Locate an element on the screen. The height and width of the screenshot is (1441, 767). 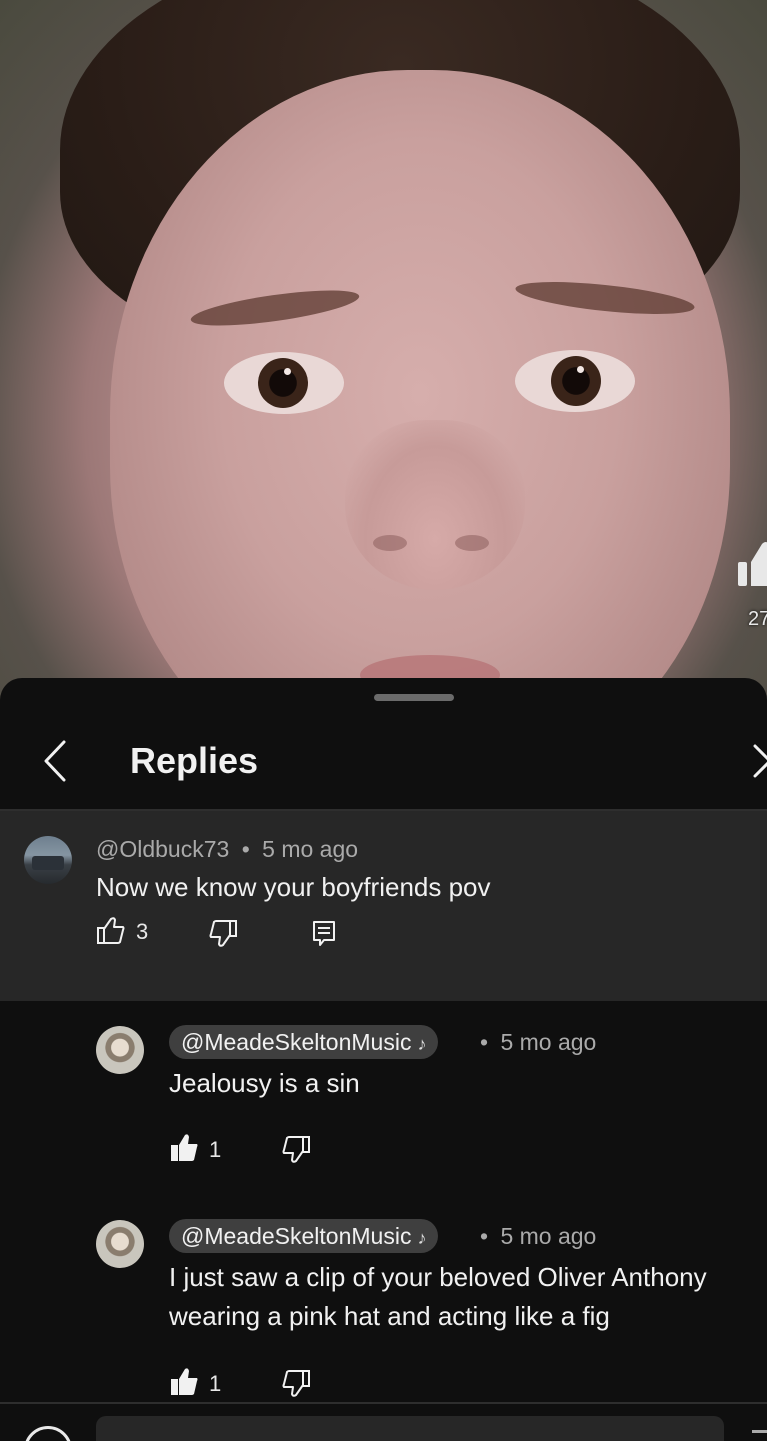
menu-icon is located at coordinates (759, 1431).